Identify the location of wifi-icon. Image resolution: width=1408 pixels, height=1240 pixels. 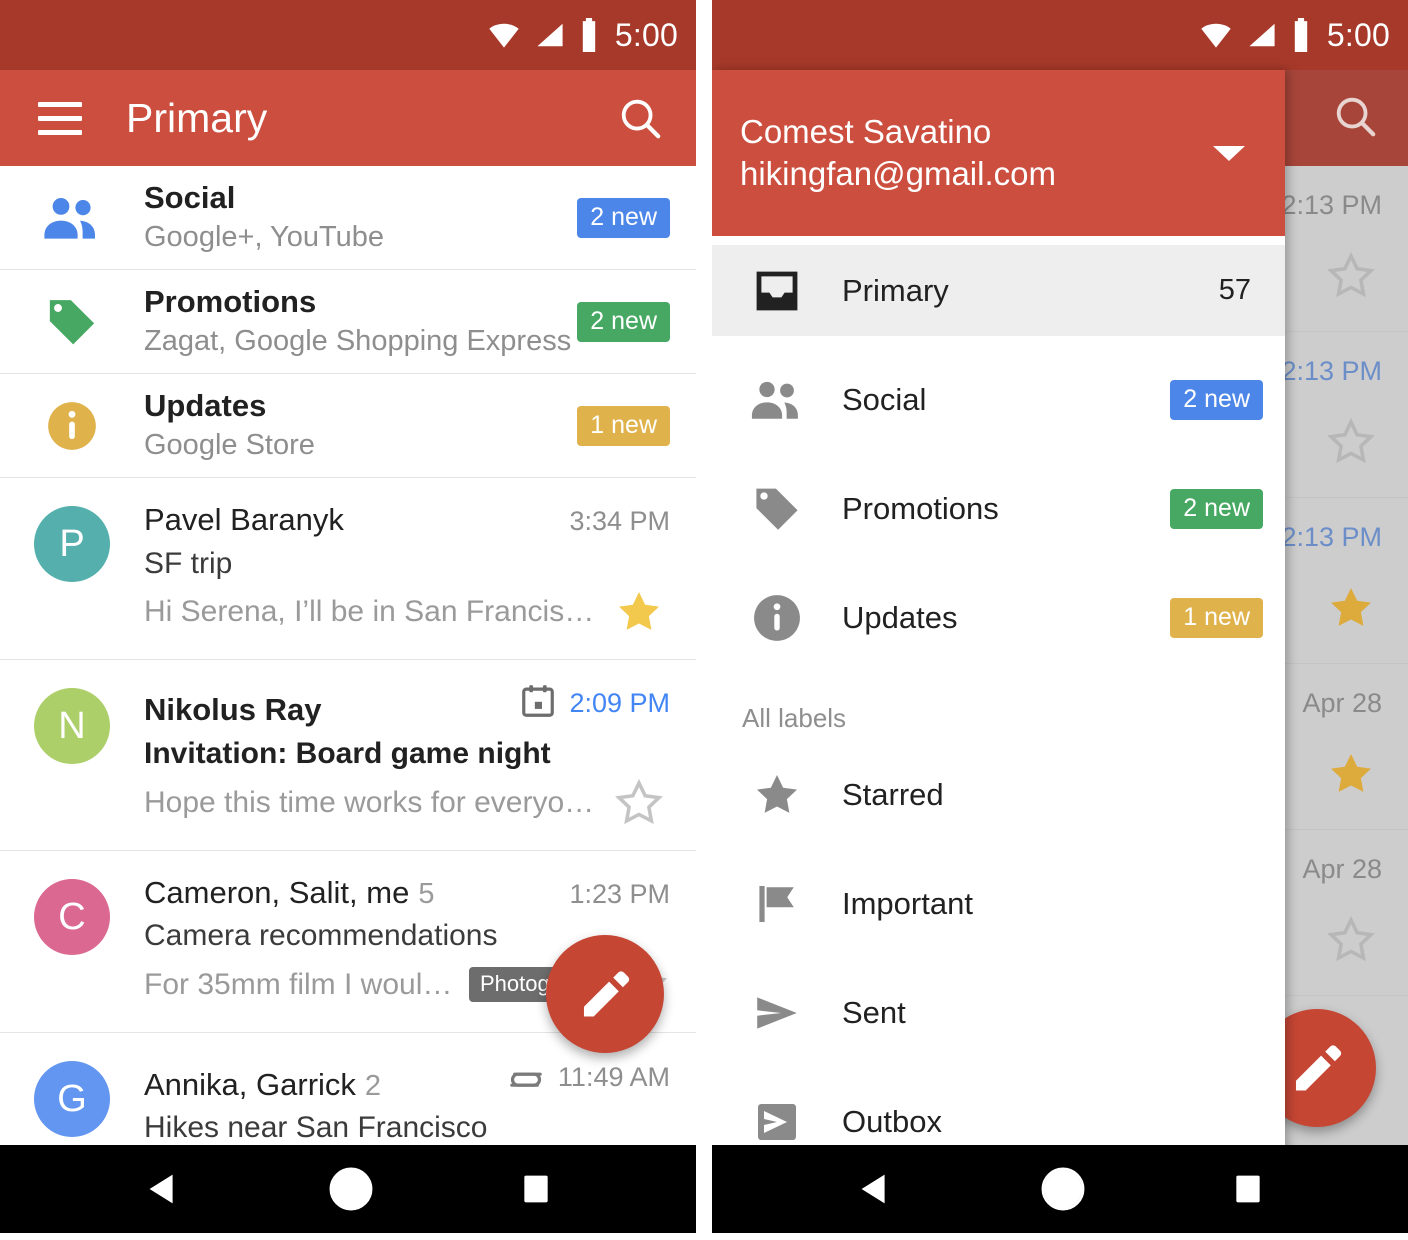
(1216, 35).